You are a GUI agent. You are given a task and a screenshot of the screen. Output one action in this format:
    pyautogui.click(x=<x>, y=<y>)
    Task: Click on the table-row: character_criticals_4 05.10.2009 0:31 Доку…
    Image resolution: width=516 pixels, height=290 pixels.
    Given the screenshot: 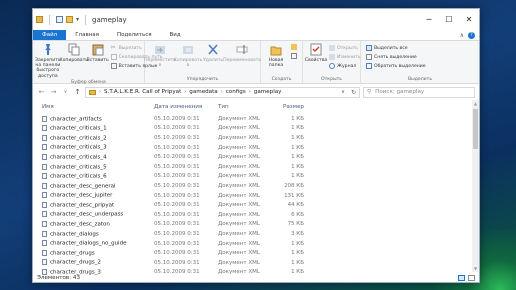 What is the action you would take?
    pyautogui.click(x=260, y=157)
    